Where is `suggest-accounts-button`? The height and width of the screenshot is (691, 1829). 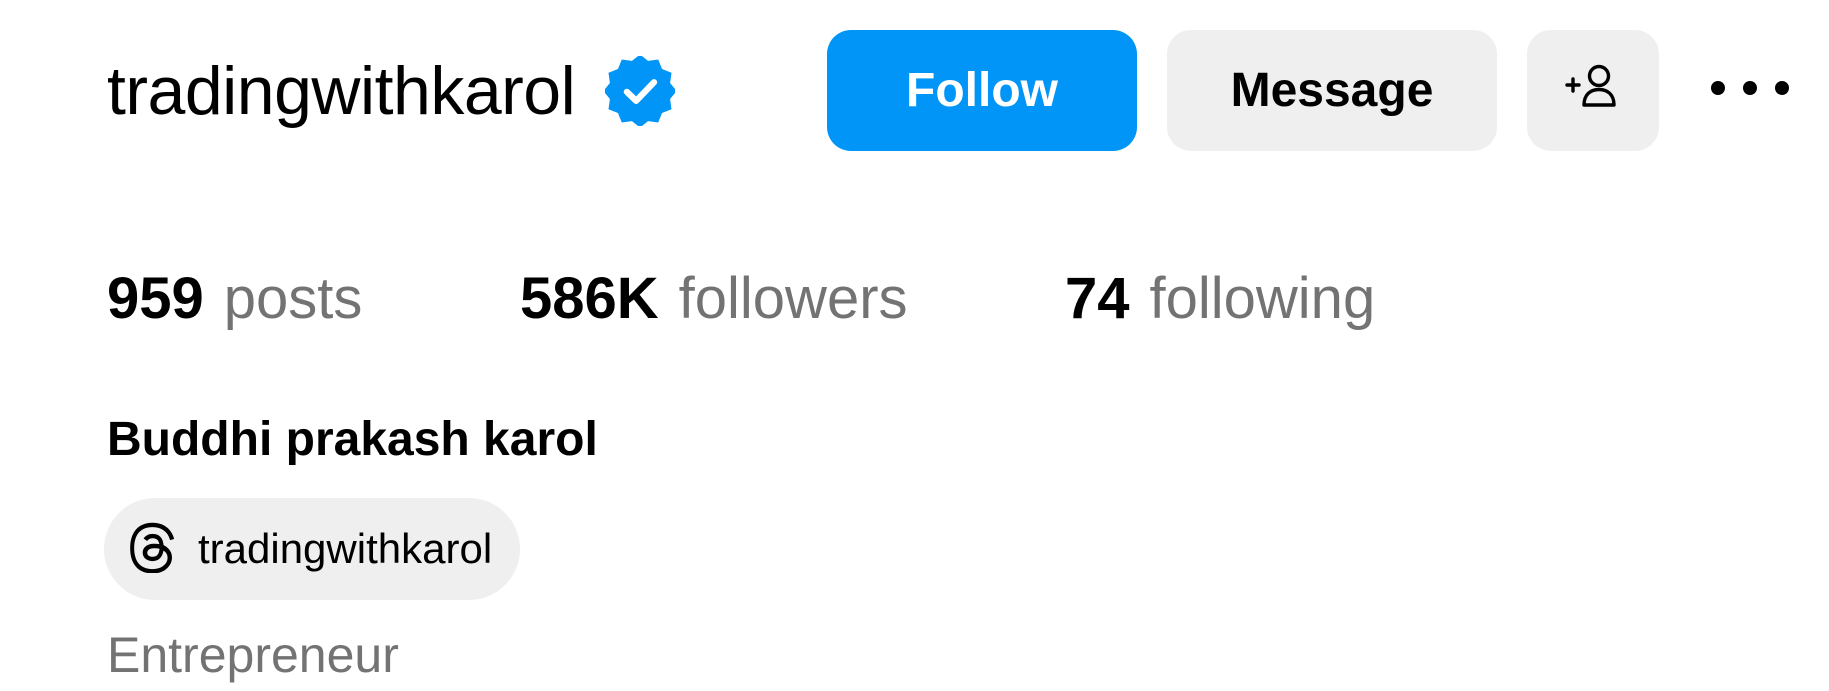
suggest-accounts-button is located at coordinates (1593, 90).